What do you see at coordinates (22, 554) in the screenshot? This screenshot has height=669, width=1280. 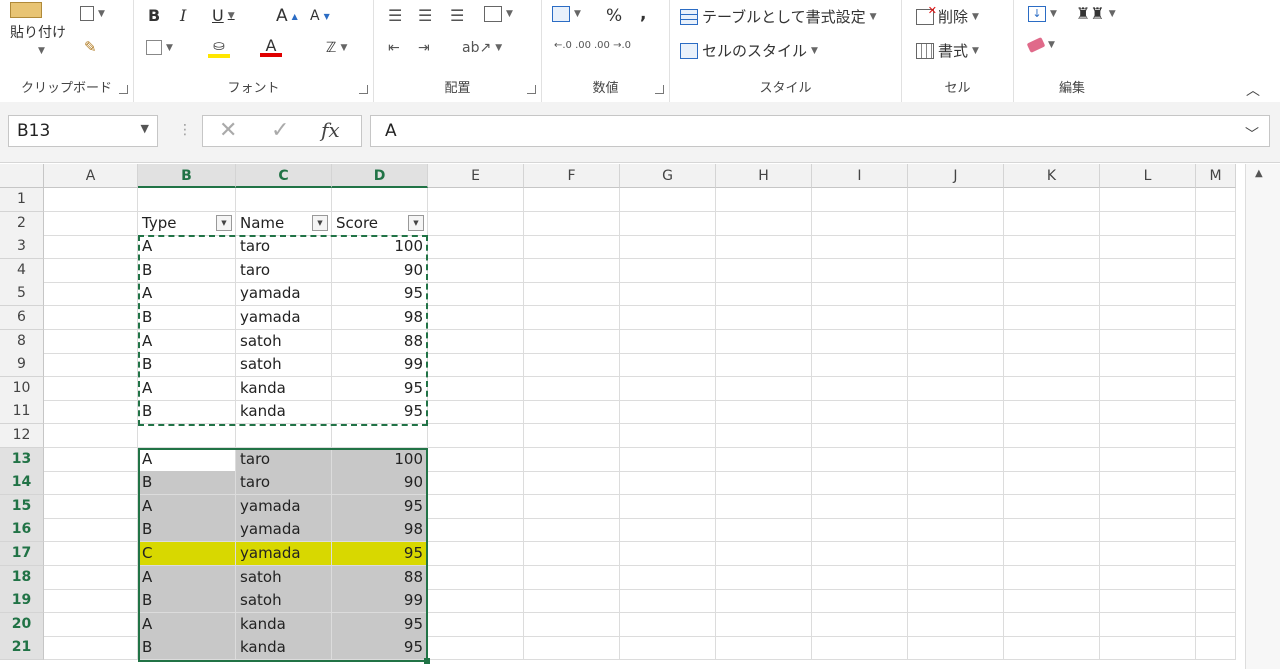 I see `row-header-17: 17` at bounding box center [22, 554].